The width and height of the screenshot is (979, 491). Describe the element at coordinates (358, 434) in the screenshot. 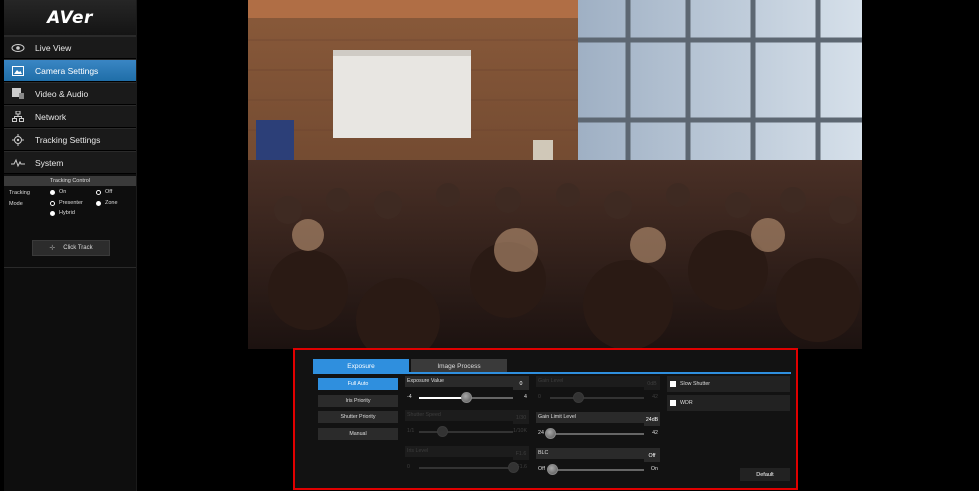

I see `mode-manual-button: Manual` at that location.